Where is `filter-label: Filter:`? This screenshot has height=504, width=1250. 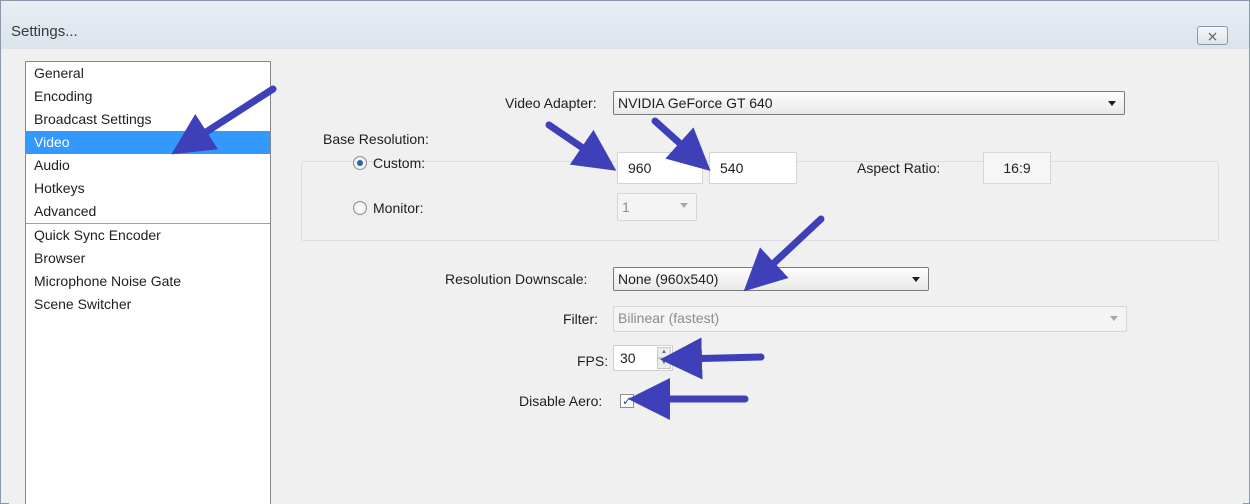
filter-label: Filter: is located at coordinates (580, 319).